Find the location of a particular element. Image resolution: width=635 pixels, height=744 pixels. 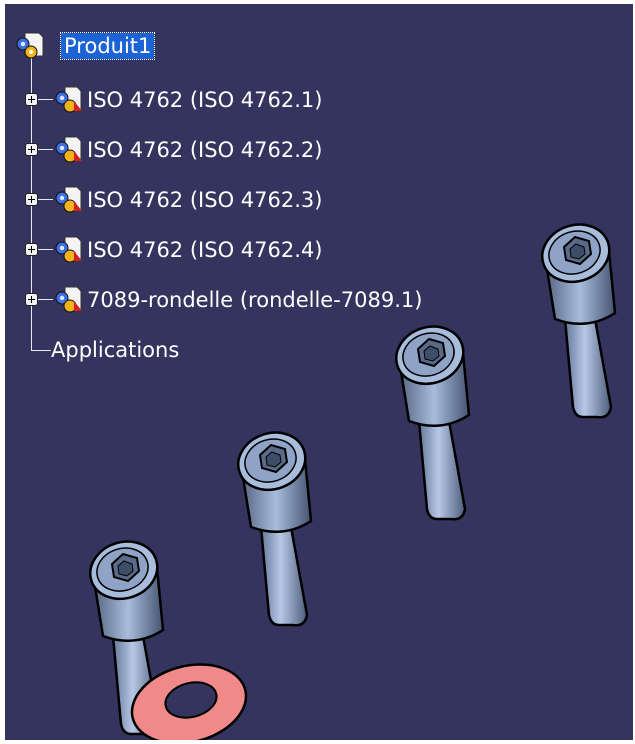

tree-node-iso-4762-1: ISO 4762 (ISO 4762.1) is located at coordinates (170, 100).